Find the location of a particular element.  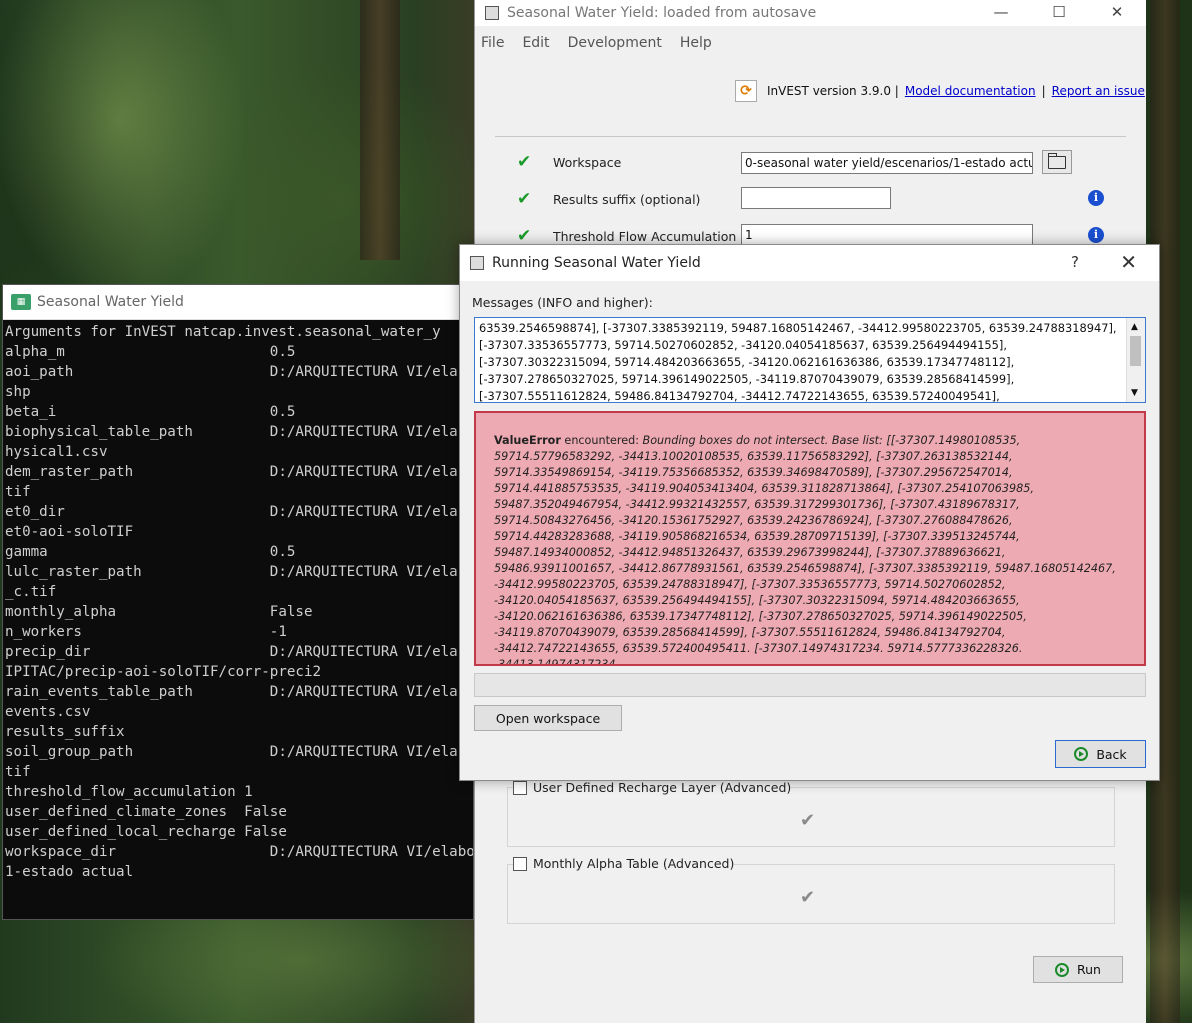

console-title: Seasonal Water Yield is located at coordinates (110, 302).